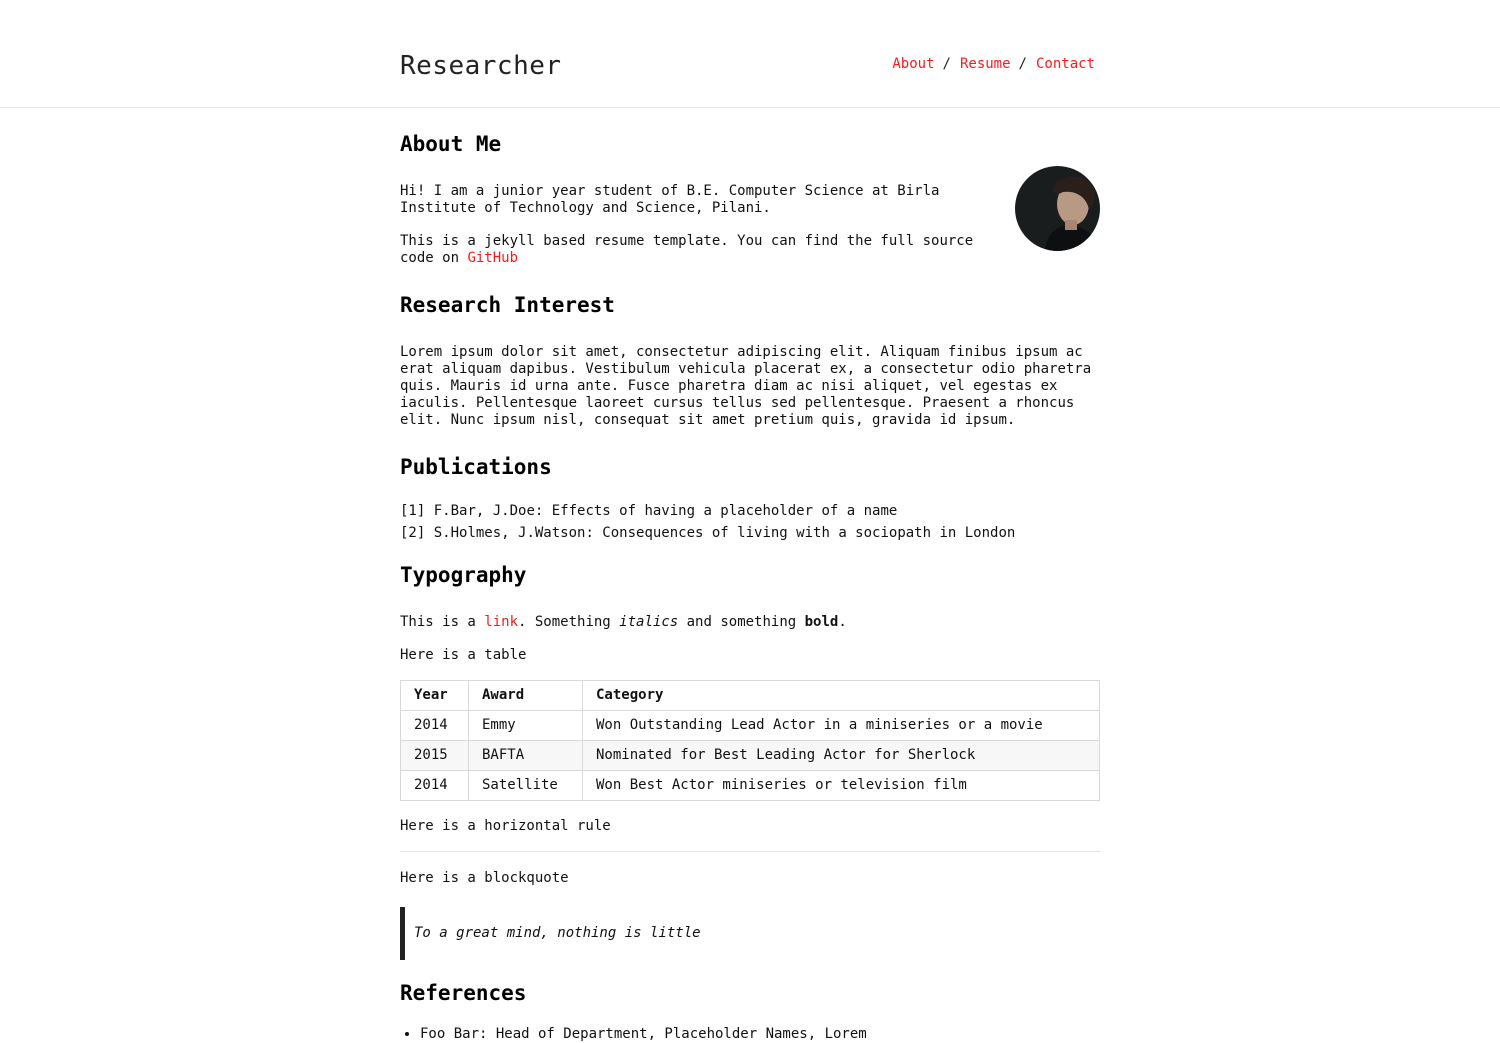  What do you see at coordinates (913, 64) in the screenshot?
I see `nav-about-link: About` at bounding box center [913, 64].